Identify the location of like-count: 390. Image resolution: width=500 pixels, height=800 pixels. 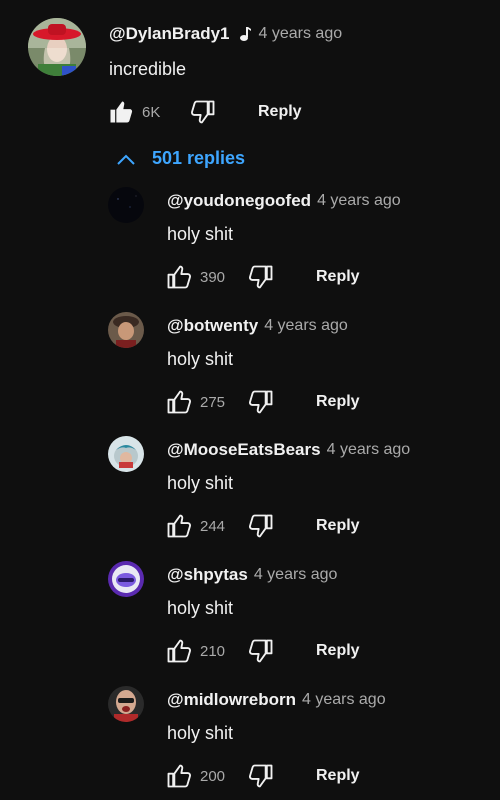
(213, 277).